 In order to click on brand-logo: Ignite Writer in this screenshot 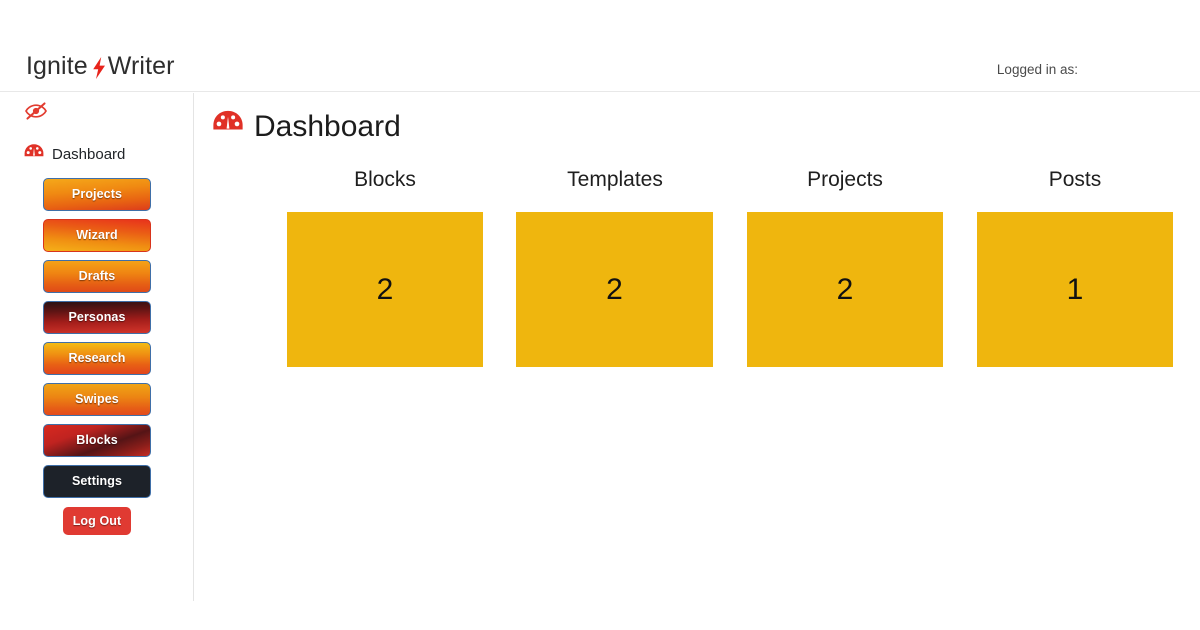, I will do `click(100, 66)`.